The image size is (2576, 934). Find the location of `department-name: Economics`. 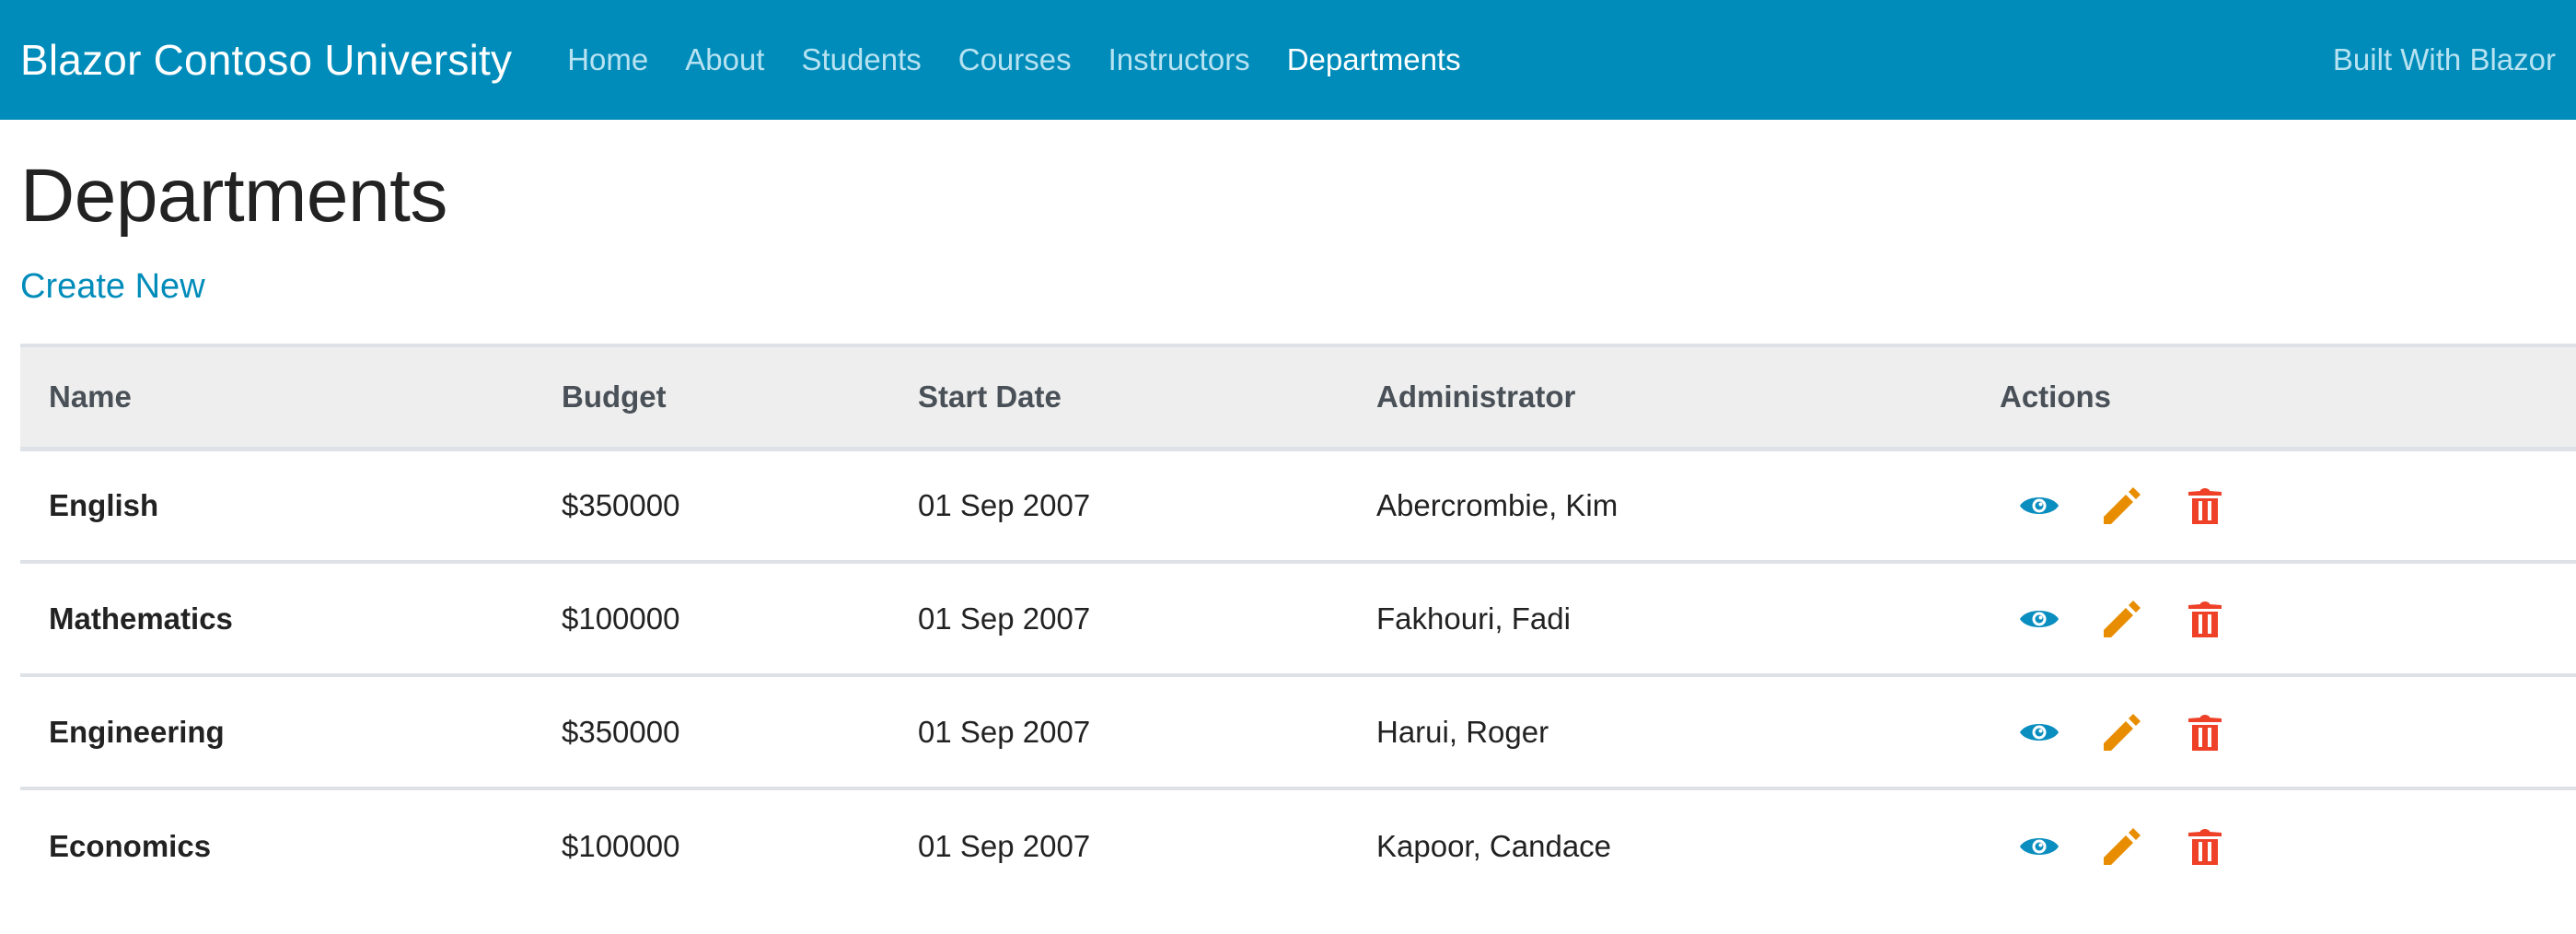

department-name: Economics is located at coordinates (130, 845).